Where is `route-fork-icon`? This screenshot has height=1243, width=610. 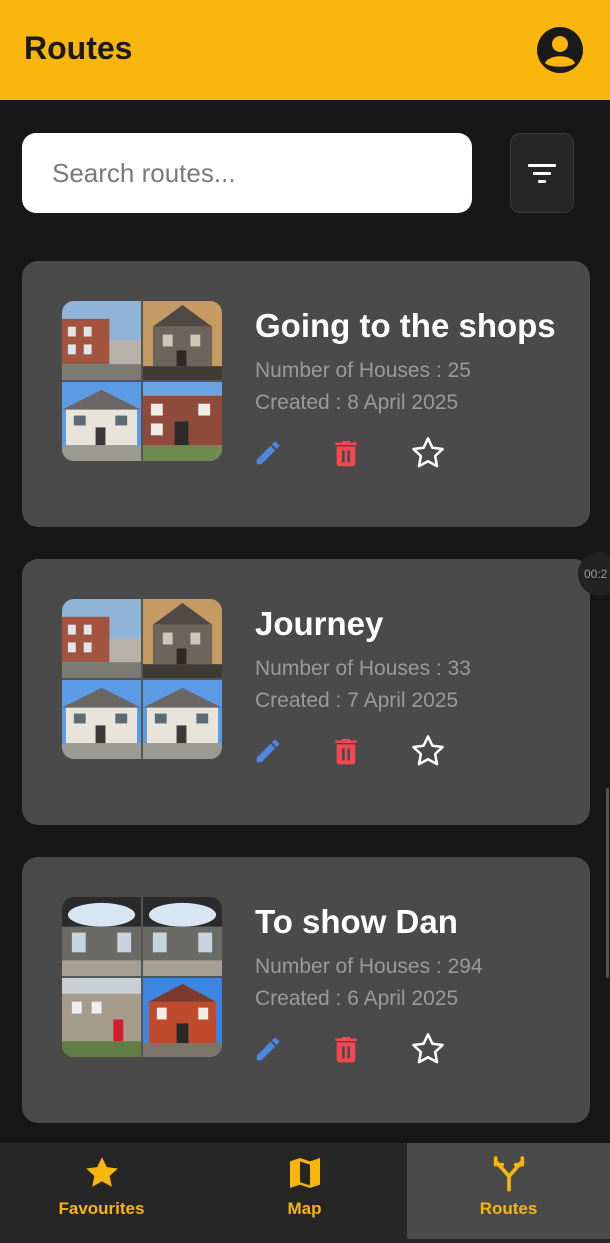 route-fork-icon is located at coordinates (508, 1174).